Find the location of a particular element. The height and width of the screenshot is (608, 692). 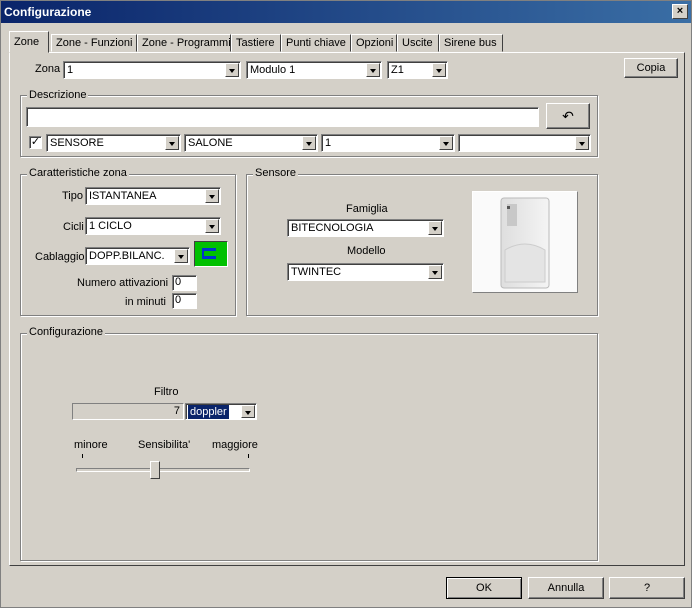

sensitivity-max-label: maggiore is located at coordinates (235, 445).